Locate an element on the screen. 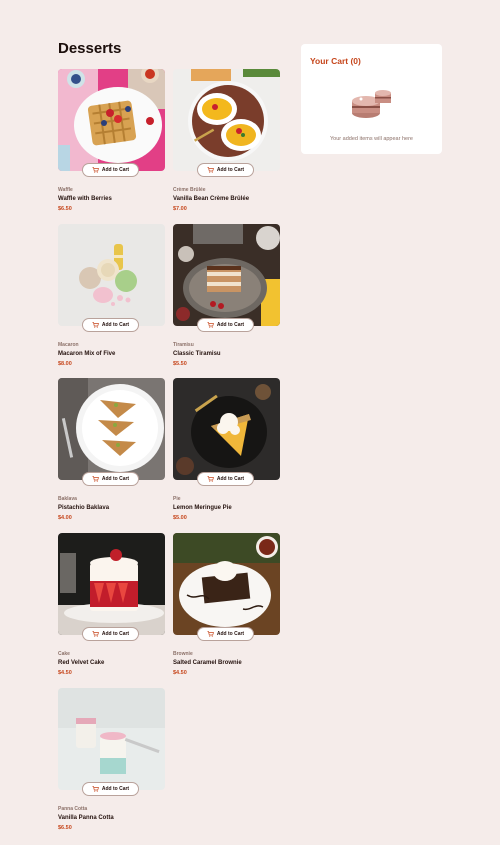 The height and width of the screenshot is (845, 500). product-card: Add to Cart Pie Lemon Meringue Pie $5.00 is located at coordinates (226, 449).